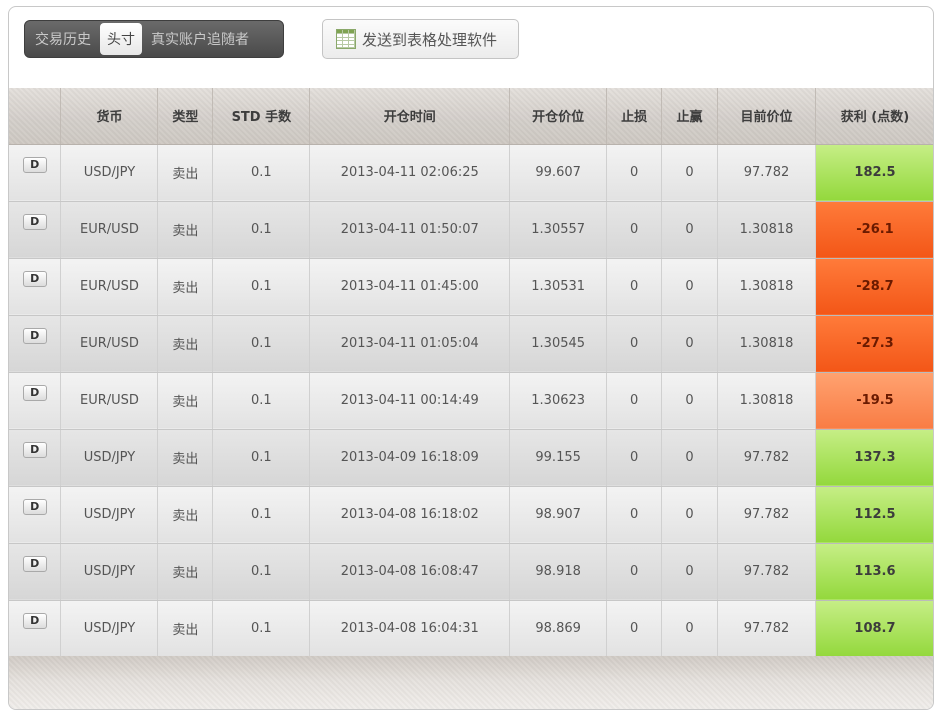 This screenshot has height=713, width=945. I want to click on column-header-currency: 货币, so click(109, 116).